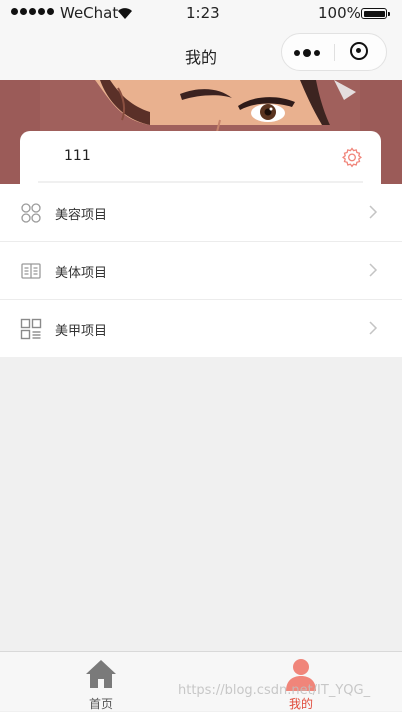  I want to click on menu-label-body: 美体项目, so click(81, 273).